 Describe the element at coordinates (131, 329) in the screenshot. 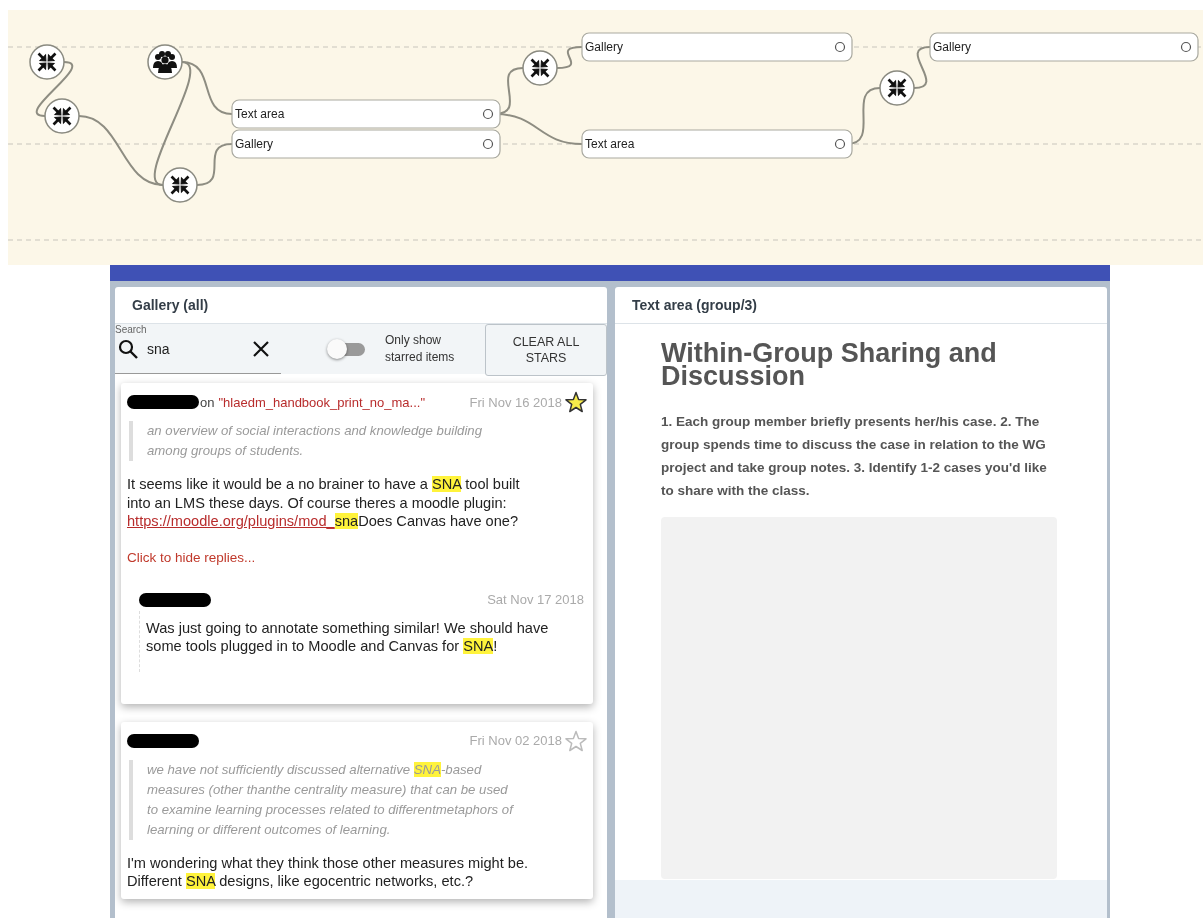

I see `search-label: Search` at that location.